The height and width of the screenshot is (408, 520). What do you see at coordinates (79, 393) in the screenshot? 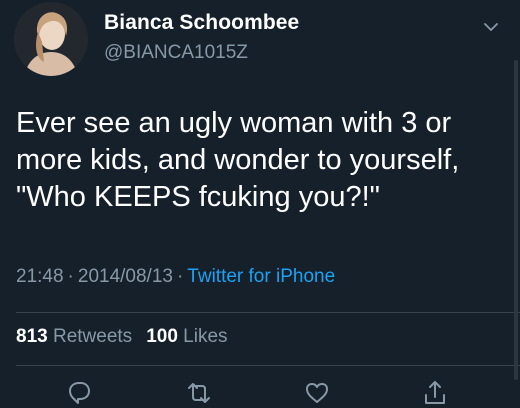
I see `reply-icon` at bounding box center [79, 393].